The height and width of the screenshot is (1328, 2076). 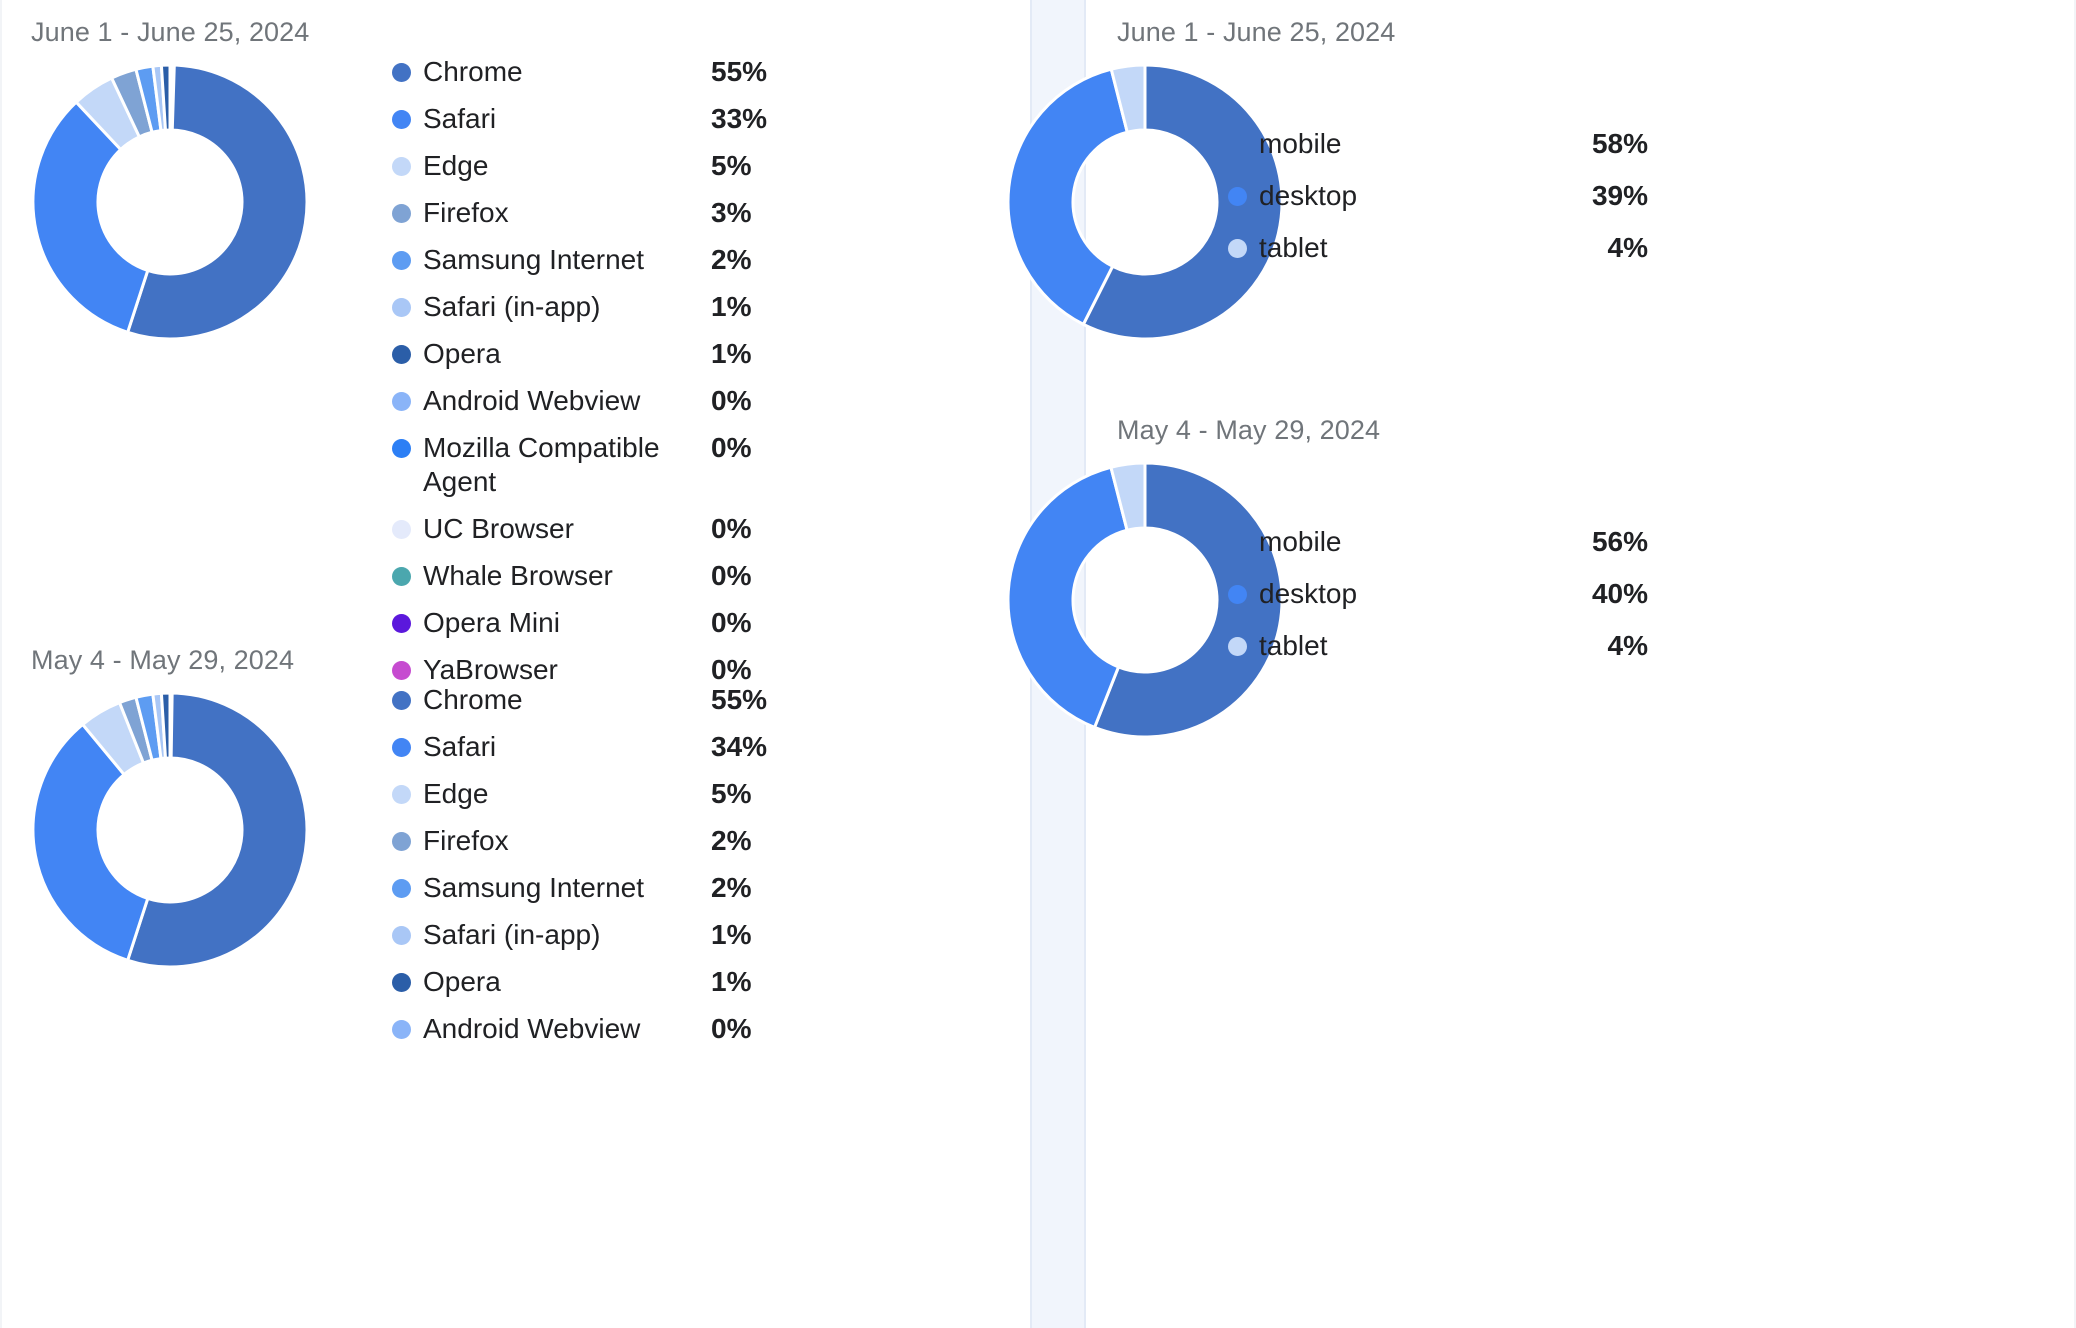 I want to click on device-chart-date-june: June 1 - June 25, 2024, so click(x=1256, y=32).